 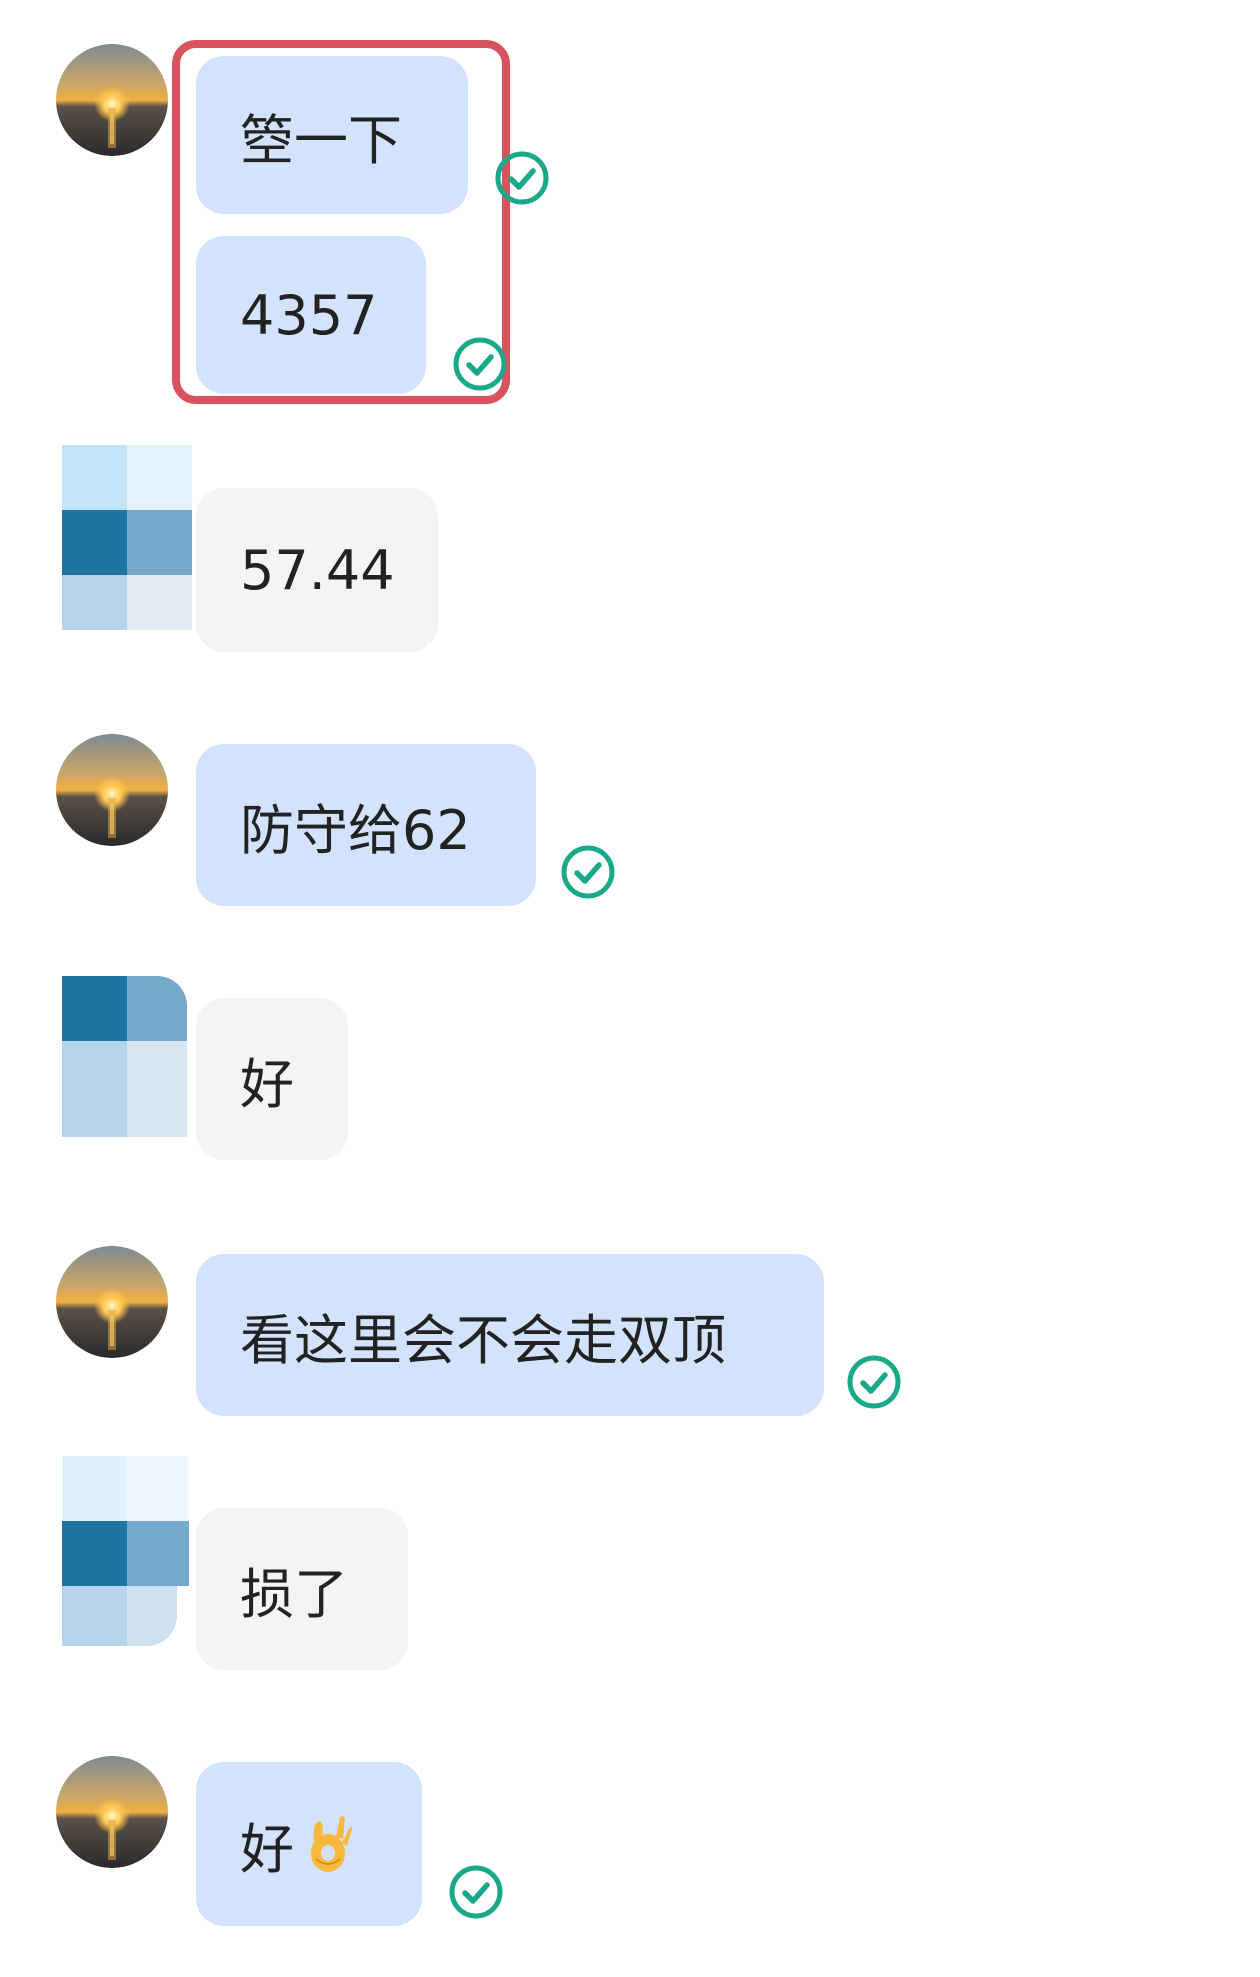 I want to click on message-text: 看这里会不会走双顶, so click(x=483, y=1340).